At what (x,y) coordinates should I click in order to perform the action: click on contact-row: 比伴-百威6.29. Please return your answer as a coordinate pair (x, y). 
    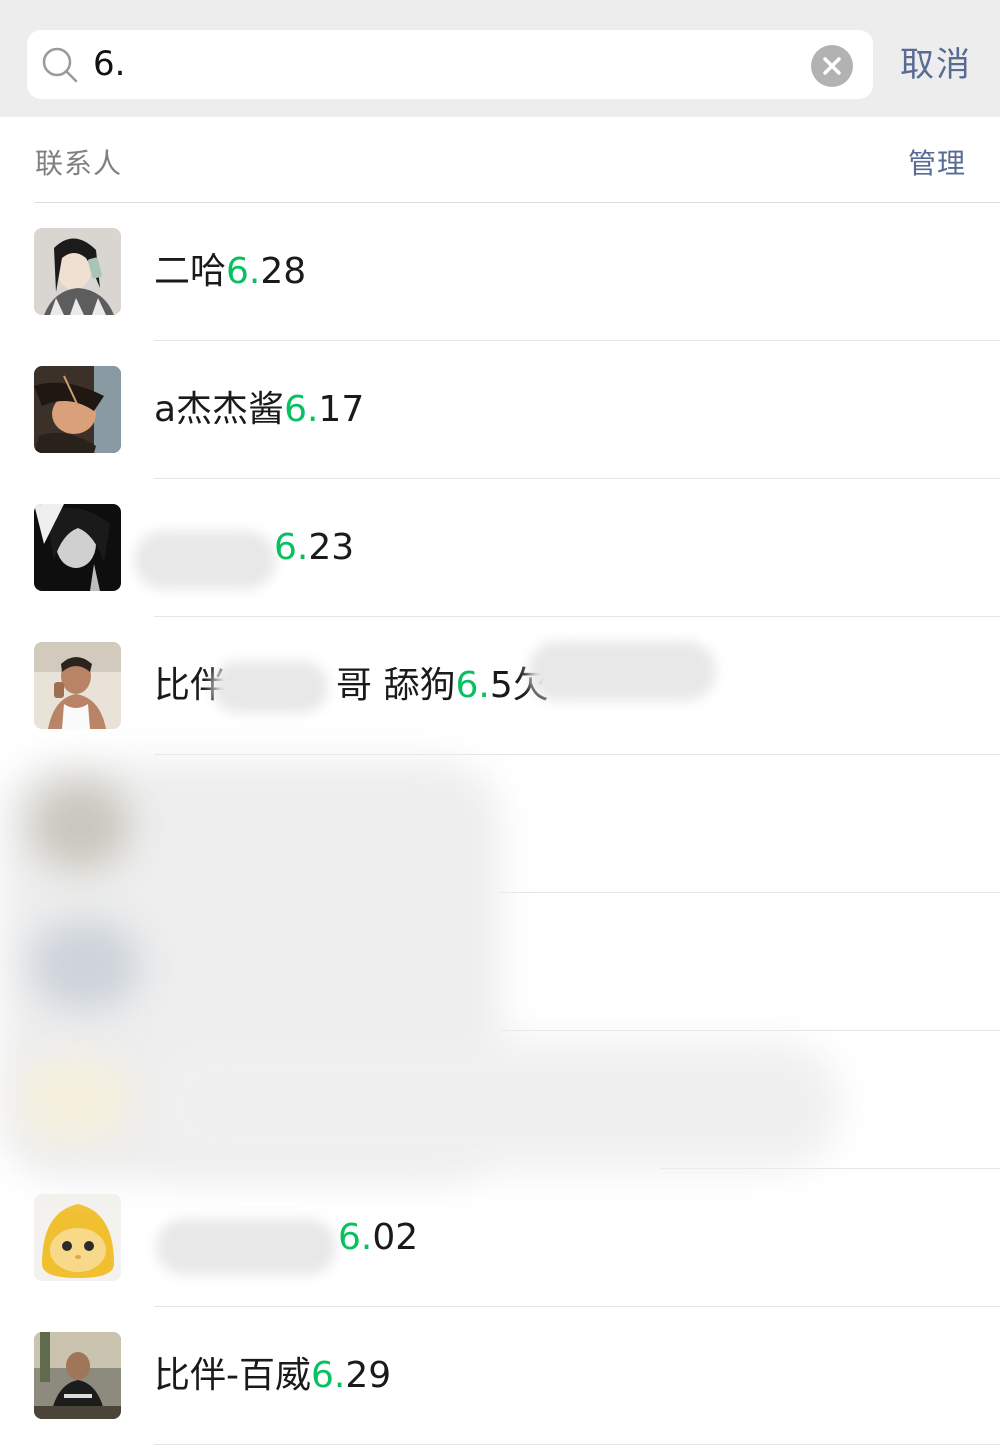
    Looking at the image, I should click on (500, 1376).